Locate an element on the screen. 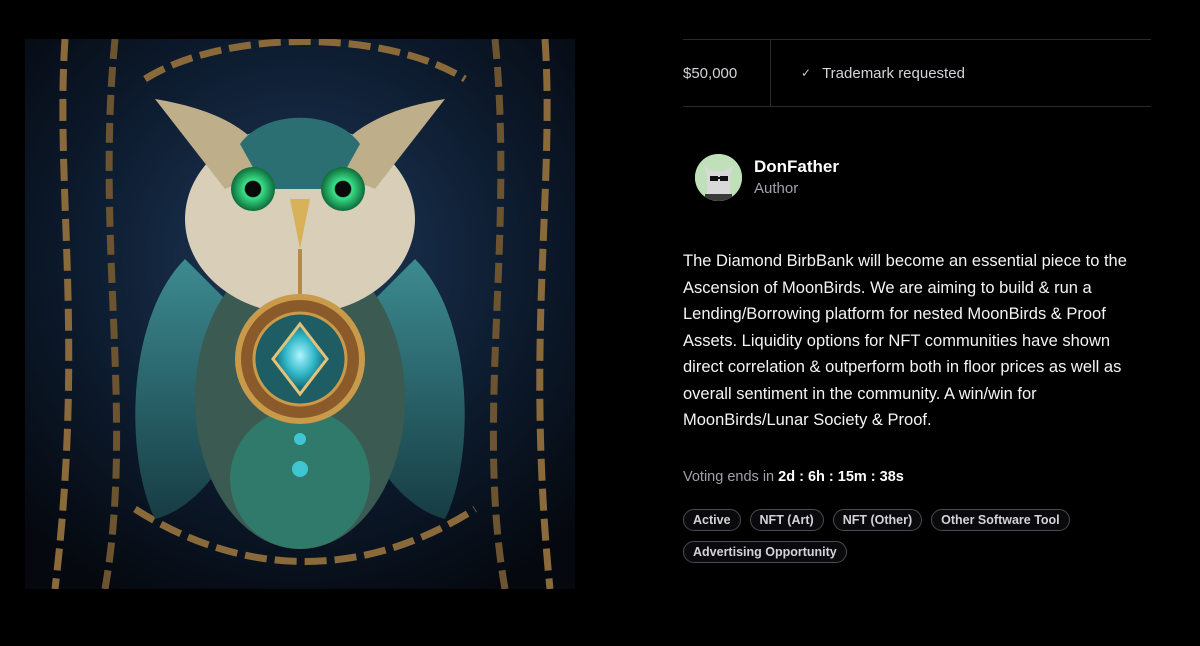 The height and width of the screenshot is (646, 1200). tag-other-software-tool: Other Software Tool is located at coordinates (1000, 520).